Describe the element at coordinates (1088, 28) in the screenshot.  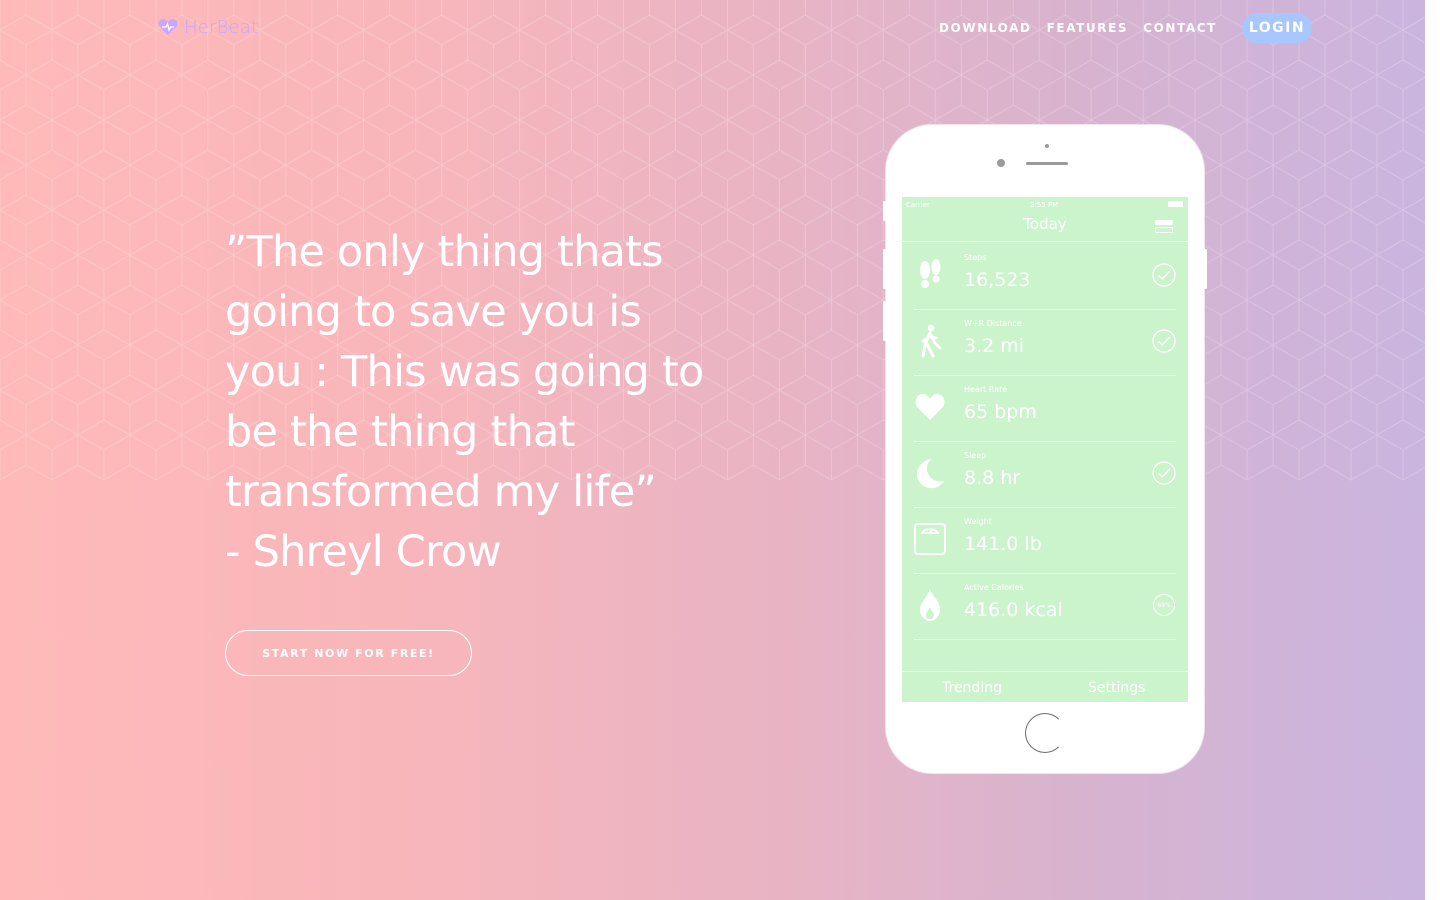
I see `nav-link-features: FEATURES` at that location.